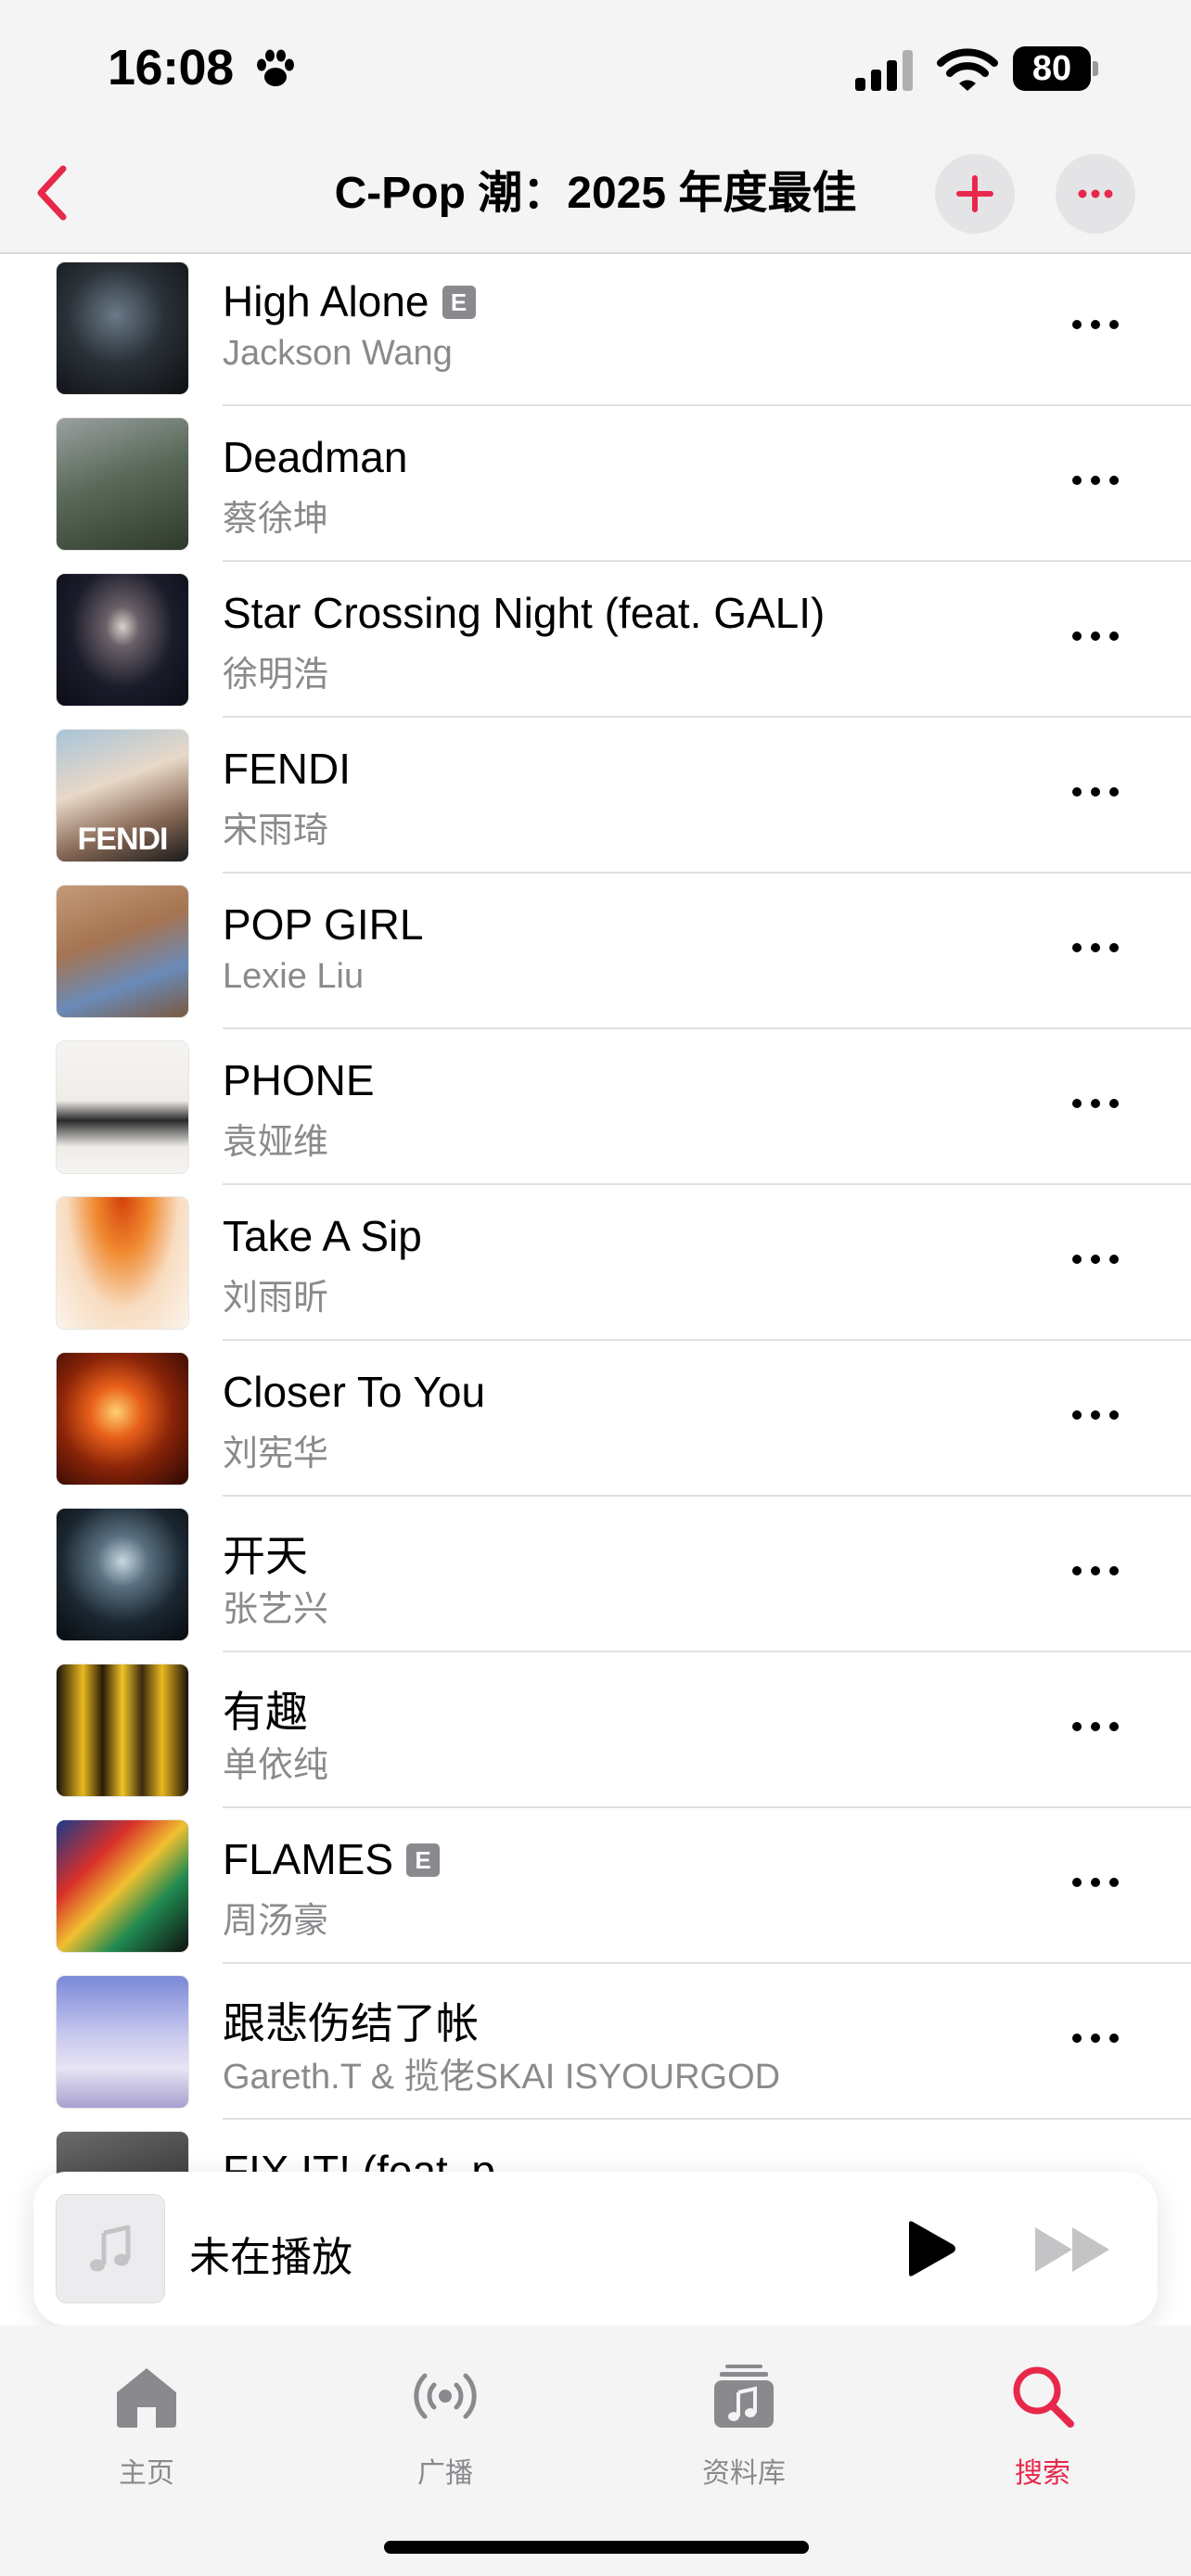 This screenshot has height=2576, width=1191. What do you see at coordinates (884, 71) in the screenshot?
I see `cellular-signal-icon` at bounding box center [884, 71].